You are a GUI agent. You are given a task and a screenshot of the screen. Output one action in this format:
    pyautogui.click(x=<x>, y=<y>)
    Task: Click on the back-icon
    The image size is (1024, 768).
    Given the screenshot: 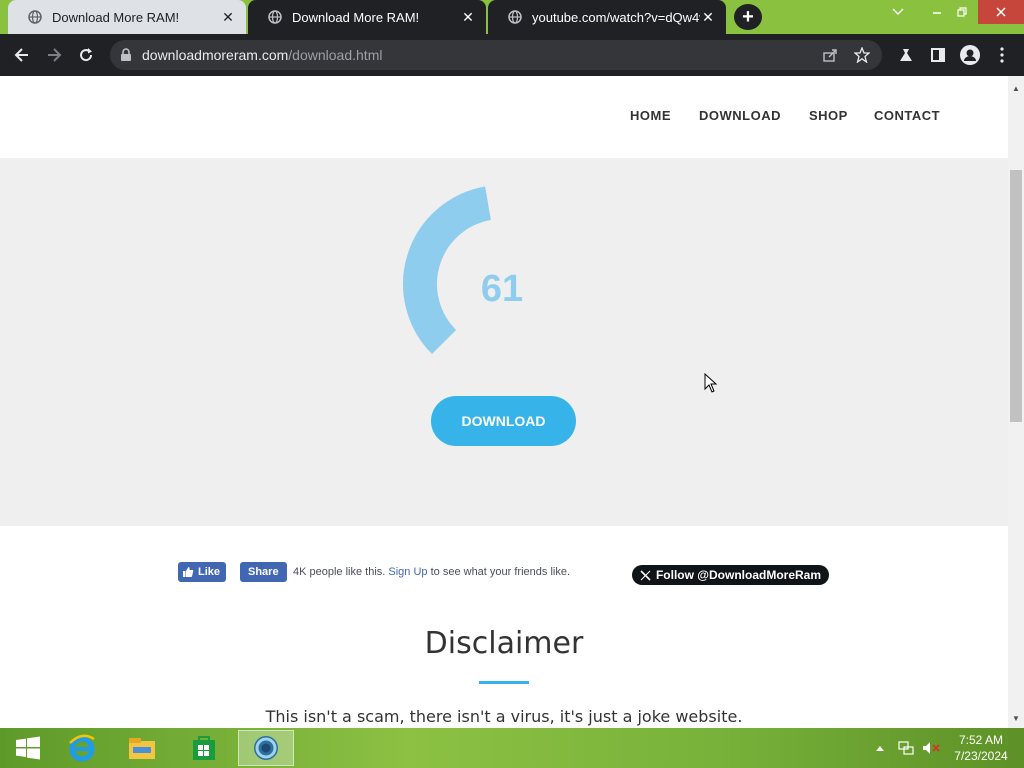 What is the action you would take?
    pyautogui.click(x=22, y=55)
    